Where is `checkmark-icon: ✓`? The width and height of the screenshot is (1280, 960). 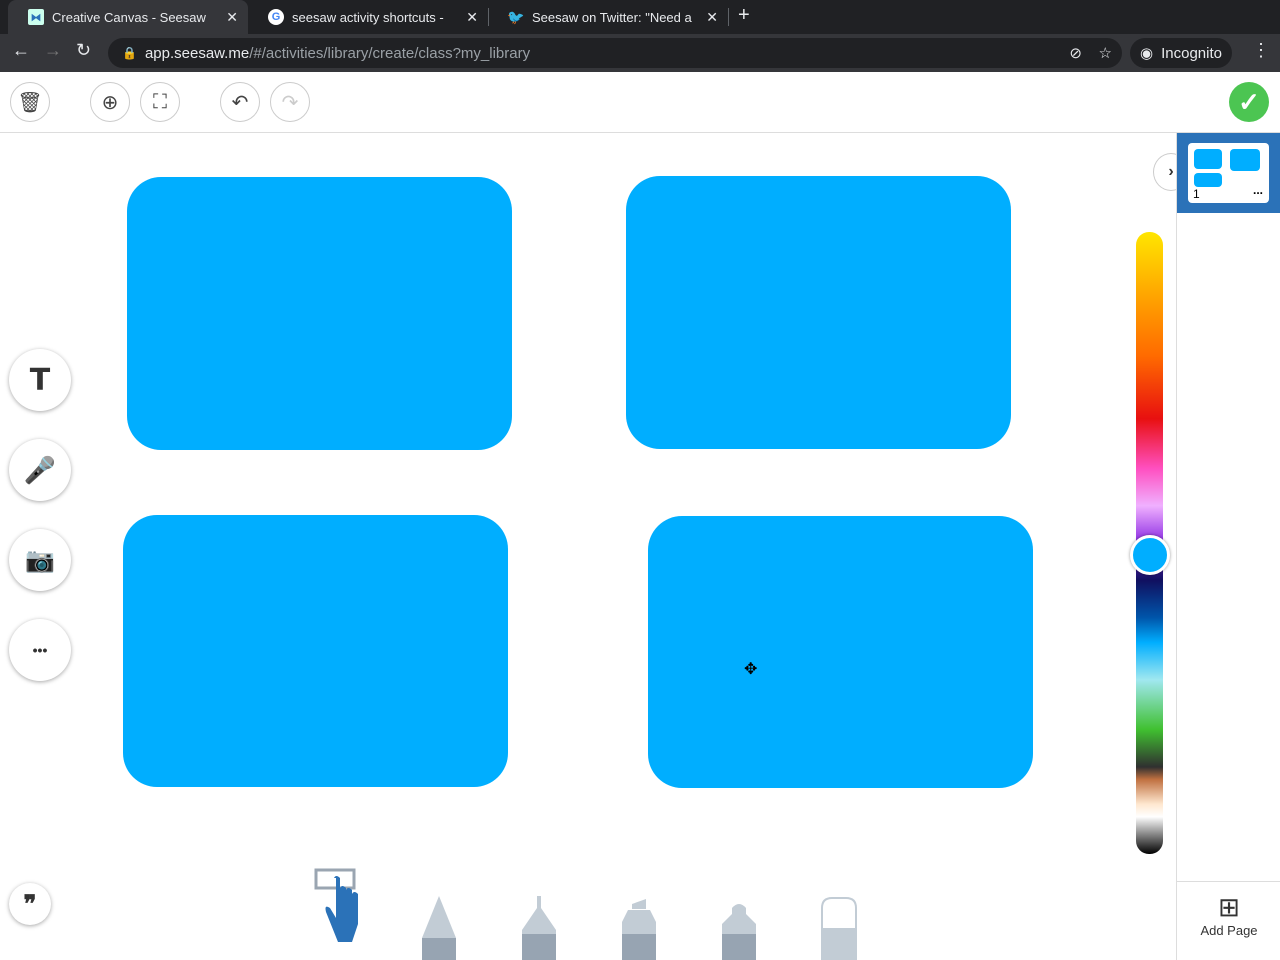
checkmark-icon: ✓ is located at coordinates (1249, 101).